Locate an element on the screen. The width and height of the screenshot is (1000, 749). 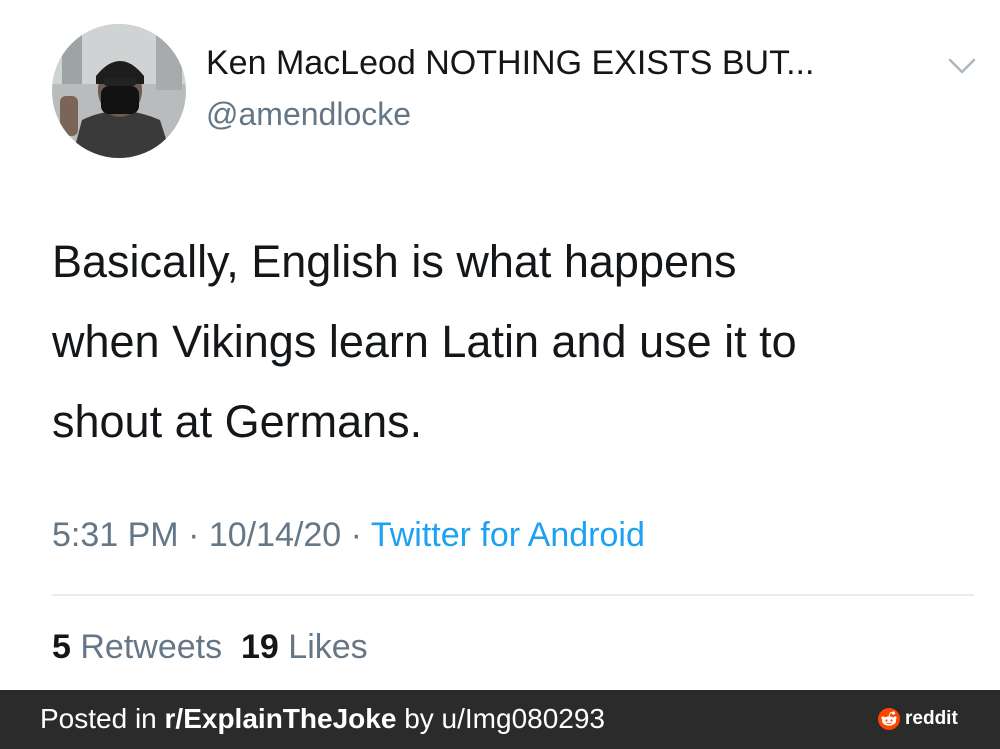
reddit-logo-icon is located at coordinates (889, 719).